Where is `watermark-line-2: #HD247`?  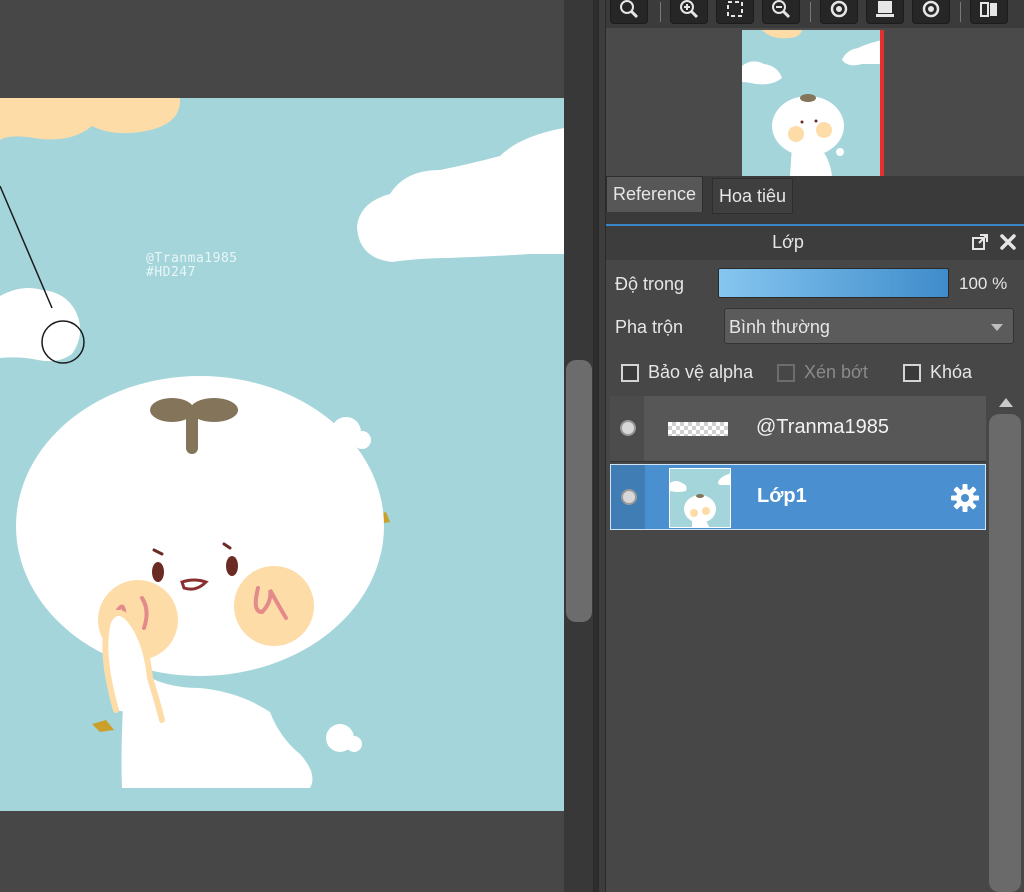
watermark-line-2: #HD247 is located at coordinates (171, 272).